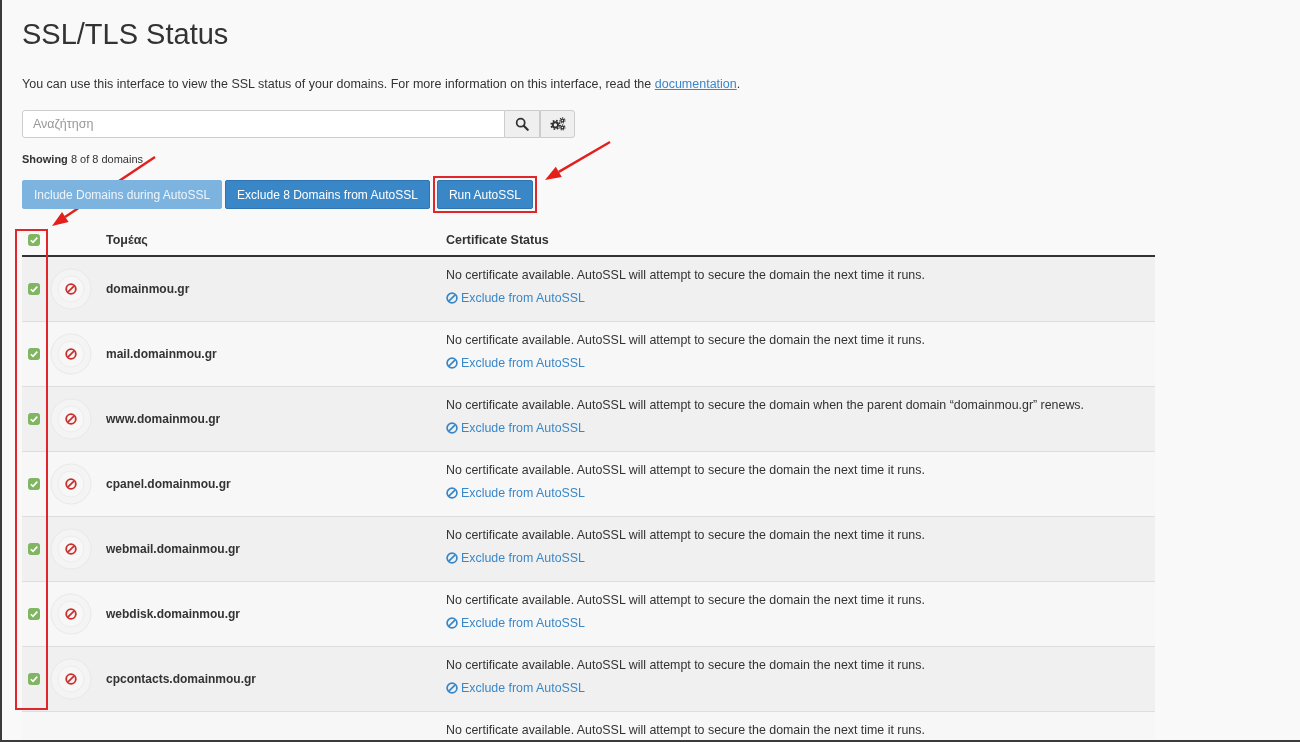 This screenshot has width=1300, height=742. What do you see at coordinates (263, 124) in the screenshot?
I see `search-field: Αναζήτηση` at bounding box center [263, 124].